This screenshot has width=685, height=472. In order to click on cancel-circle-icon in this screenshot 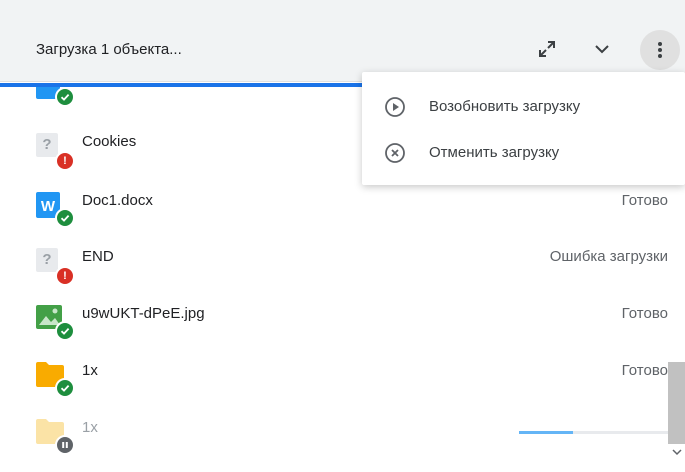, I will do `click(395, 153)`.